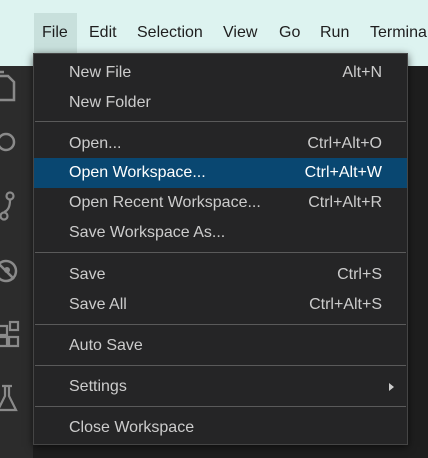  What do you see at coordinates (87, 274) in the screenshot?
I see `menu-item-label: Save` at bounding box center [87, 274].